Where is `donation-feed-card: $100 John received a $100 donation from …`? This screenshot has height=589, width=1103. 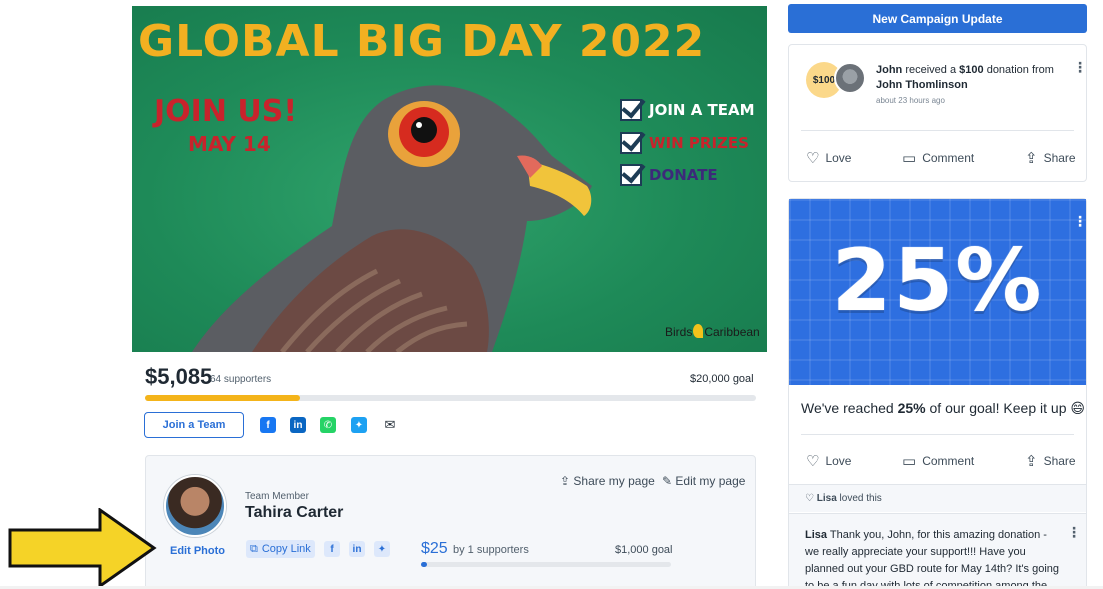
donation-feed-card: $100 John received a $100 donation from … is located at coordinates (937, 113).